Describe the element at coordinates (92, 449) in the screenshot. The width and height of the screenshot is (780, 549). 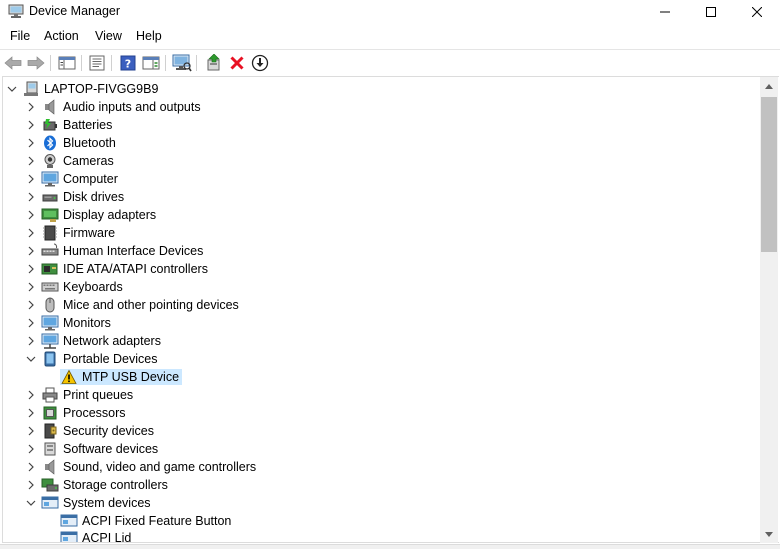
I see `tree-category-software-devices: Software devices` at that location.